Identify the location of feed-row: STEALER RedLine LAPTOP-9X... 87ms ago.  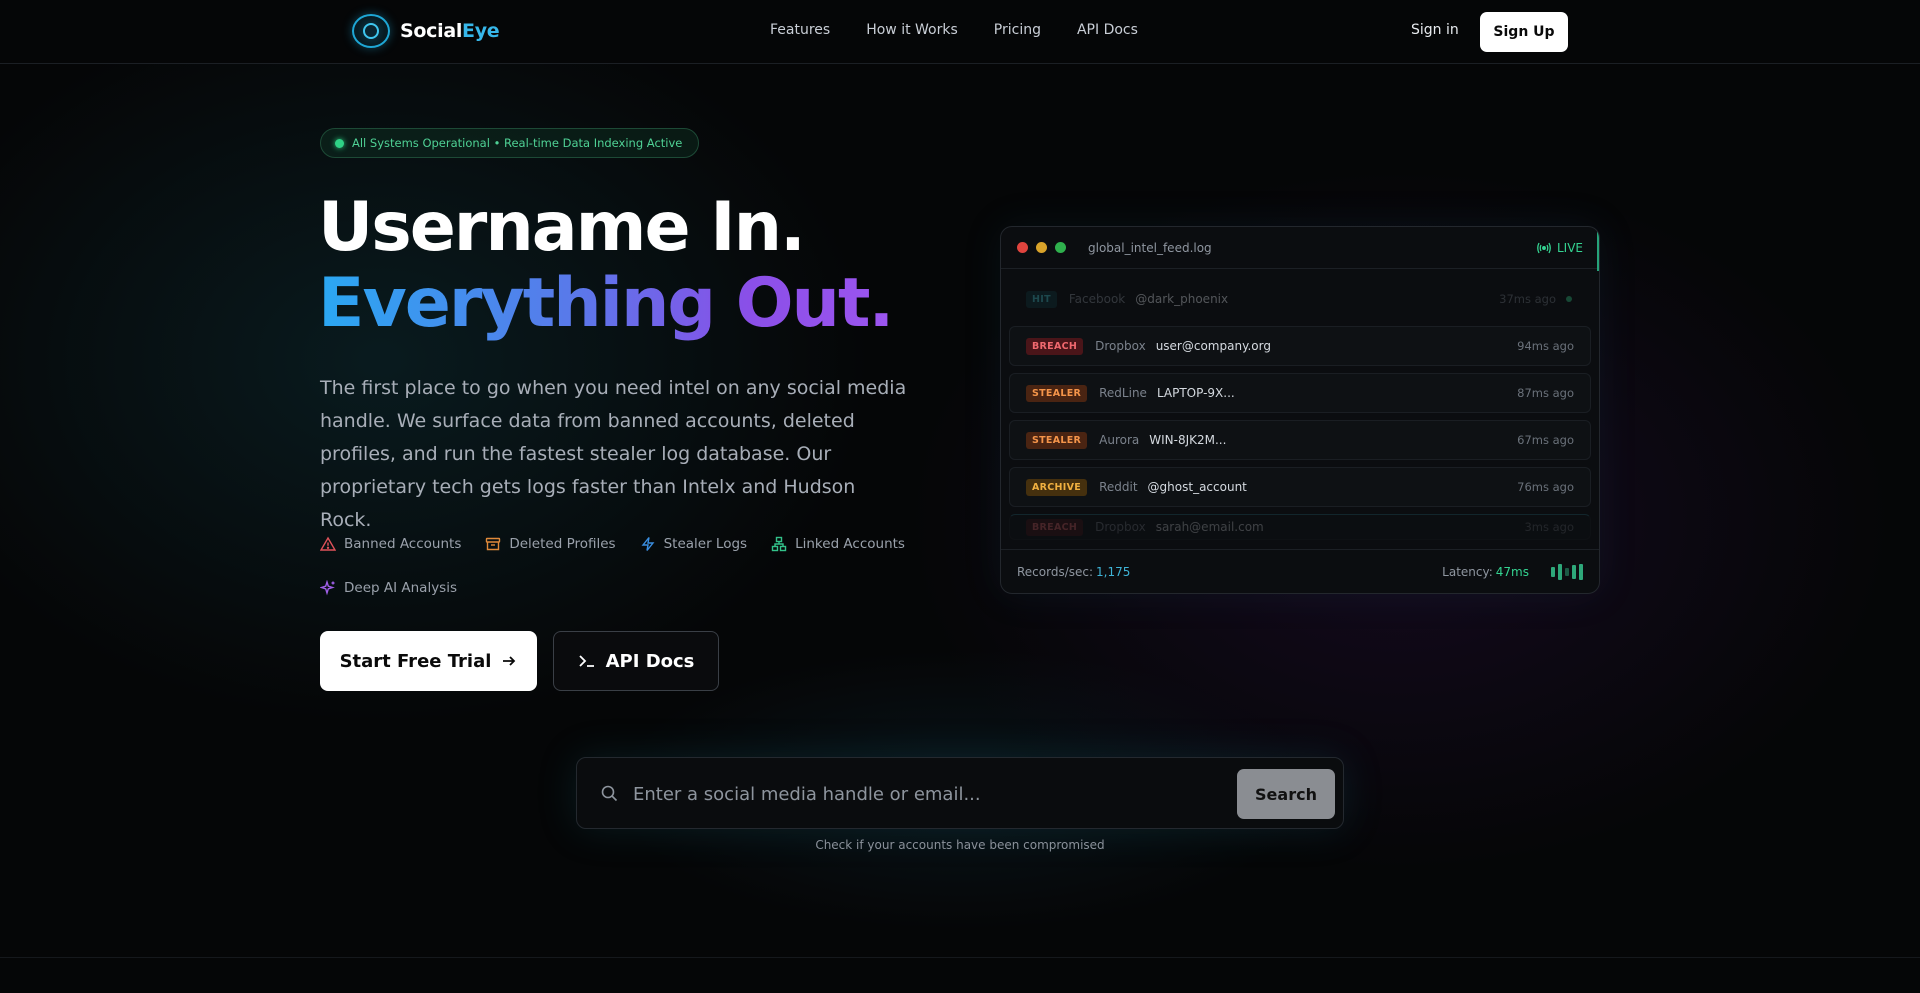
(1300, 393).